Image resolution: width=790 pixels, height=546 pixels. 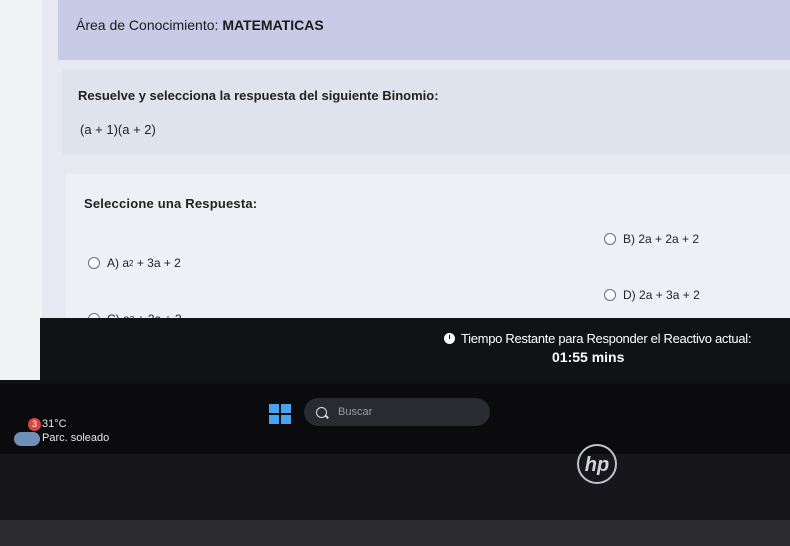 What do you see at coordinates (273, 25) in the screenshot?
I see `subject-name: MATEMATICAS` at bounding box center [273, 25].